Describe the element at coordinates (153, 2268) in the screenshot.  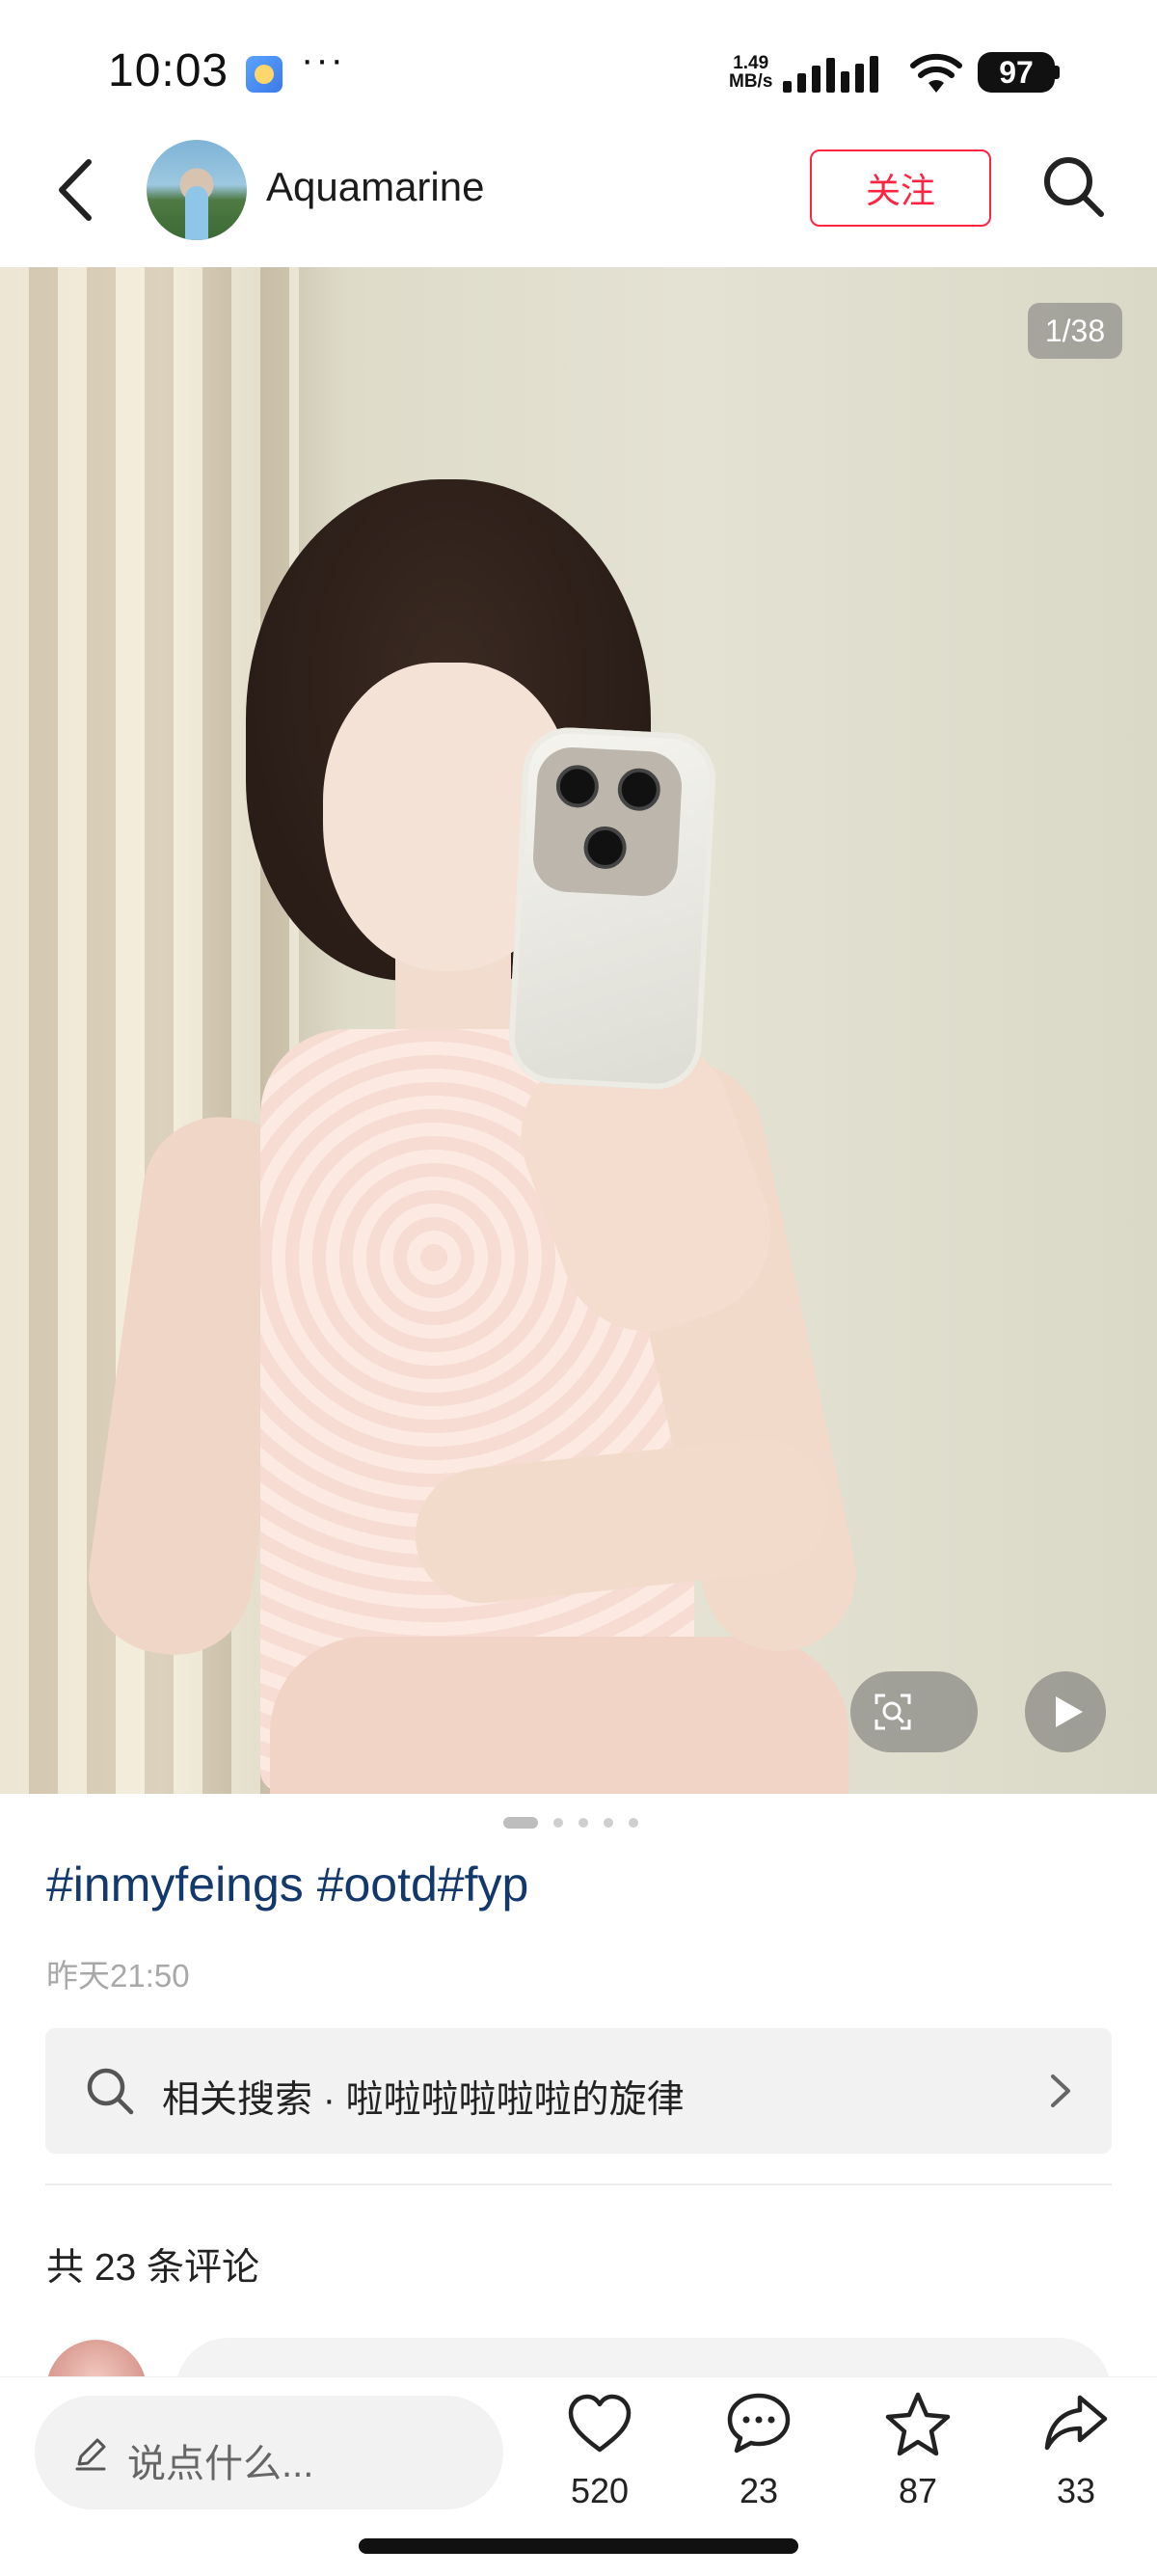
I see `comment-count: 共 23 条评论` at that location.